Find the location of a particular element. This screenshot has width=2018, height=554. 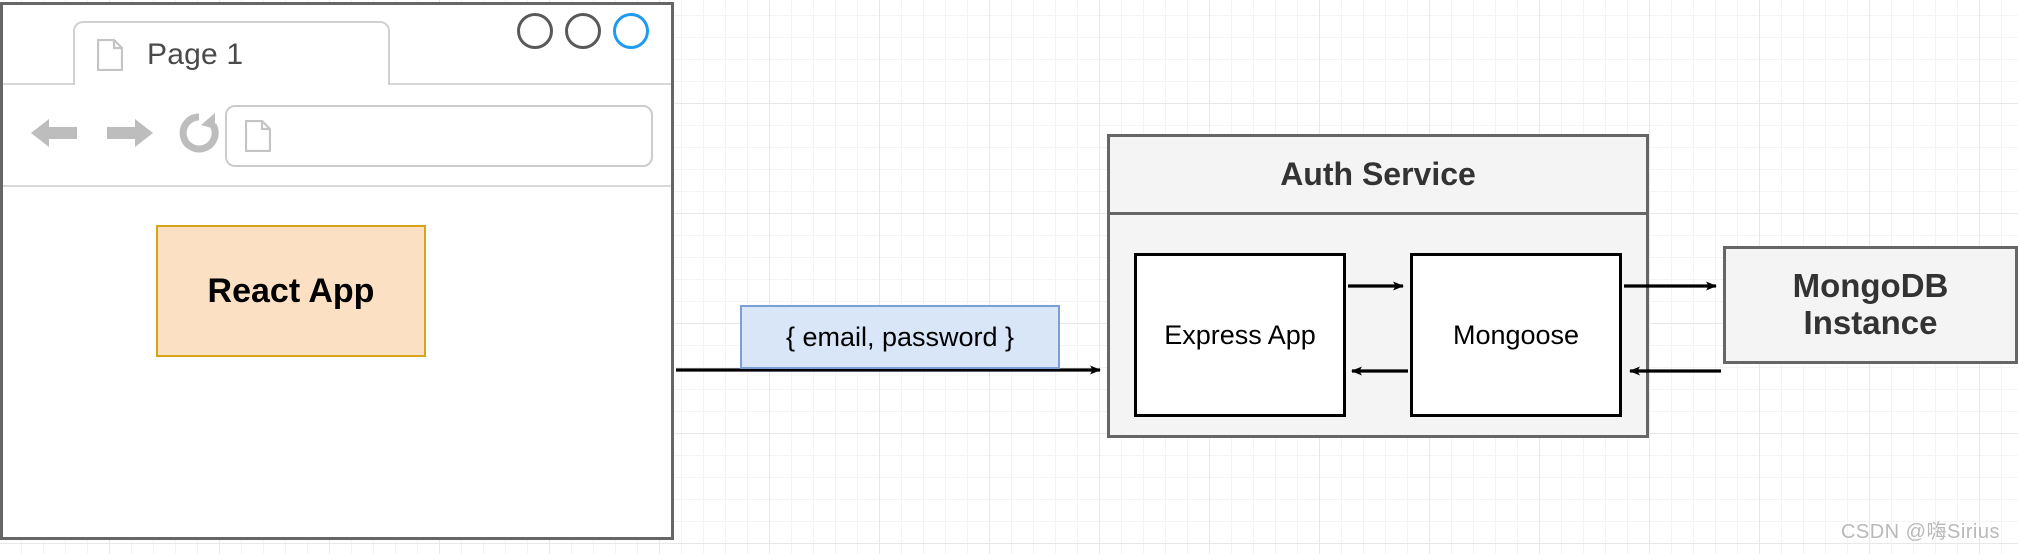

mongodb-instance-label: MongoDB Instance is located at coordinates (1870, 304).